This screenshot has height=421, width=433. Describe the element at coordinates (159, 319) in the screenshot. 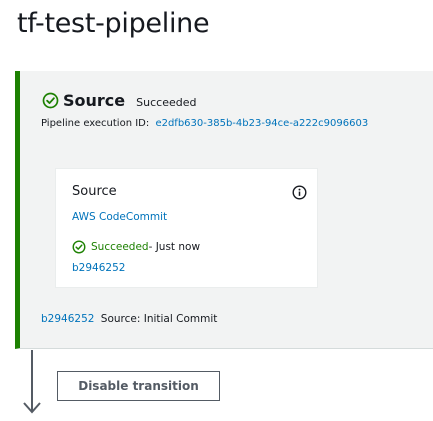

I see `commit-message: Source: Initial Commit` at that location.